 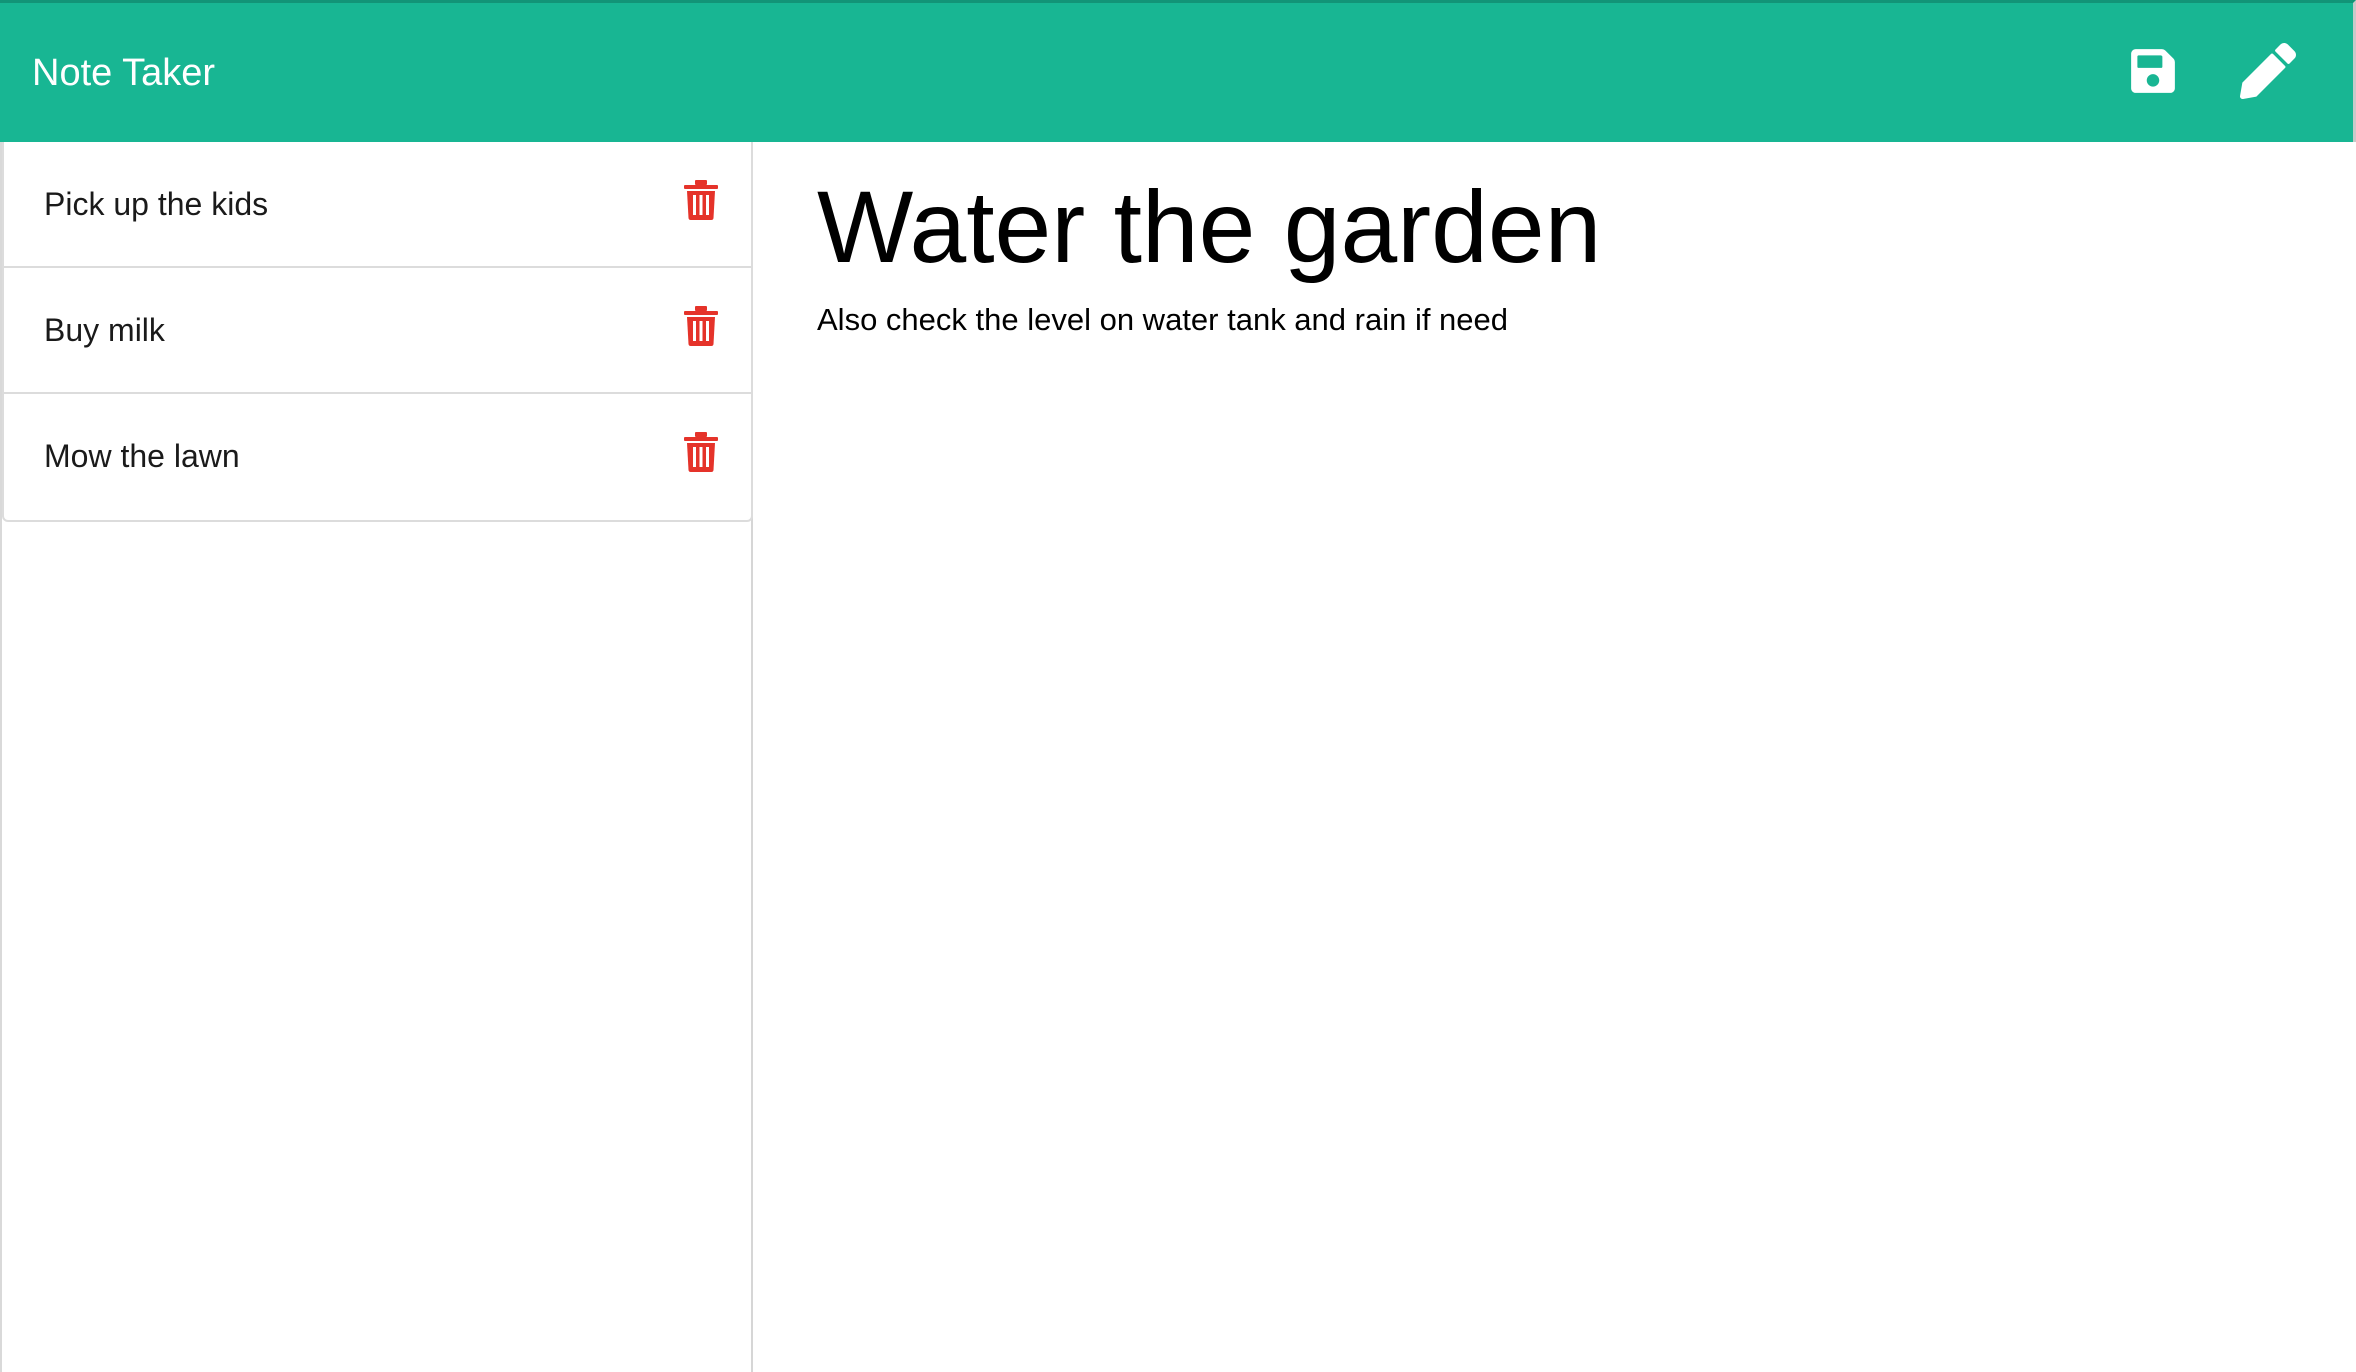 I want to click on new-note-button, so click(x=2268, y=71).